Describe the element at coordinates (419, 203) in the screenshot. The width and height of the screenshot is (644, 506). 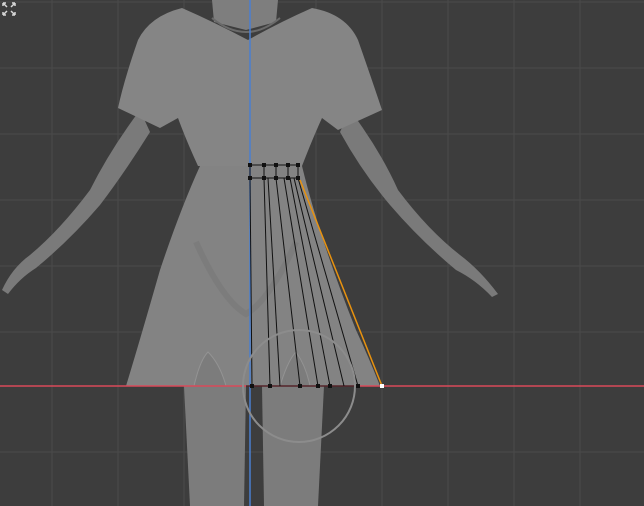
I see `model-right-arm` at that location.